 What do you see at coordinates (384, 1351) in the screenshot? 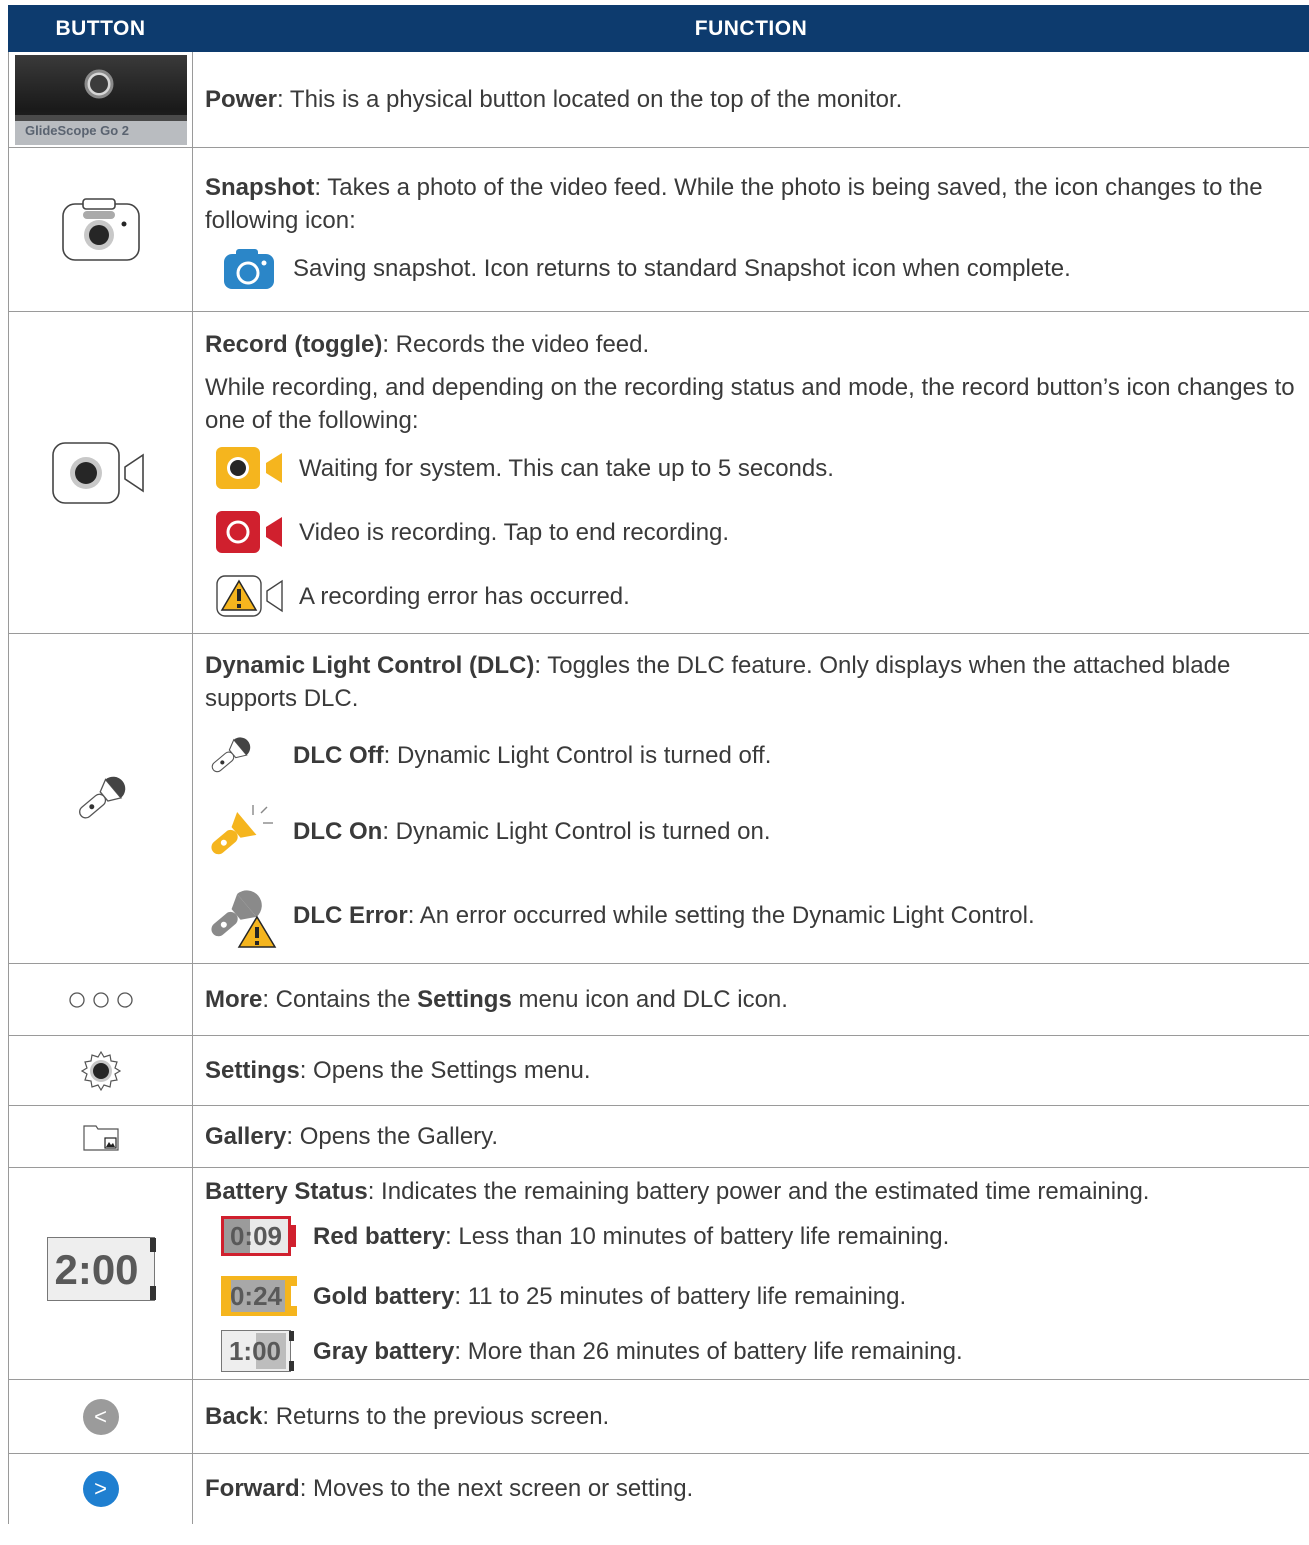
I see `battery-gray-label: Gray battery` at bounding box center [384, 1351].